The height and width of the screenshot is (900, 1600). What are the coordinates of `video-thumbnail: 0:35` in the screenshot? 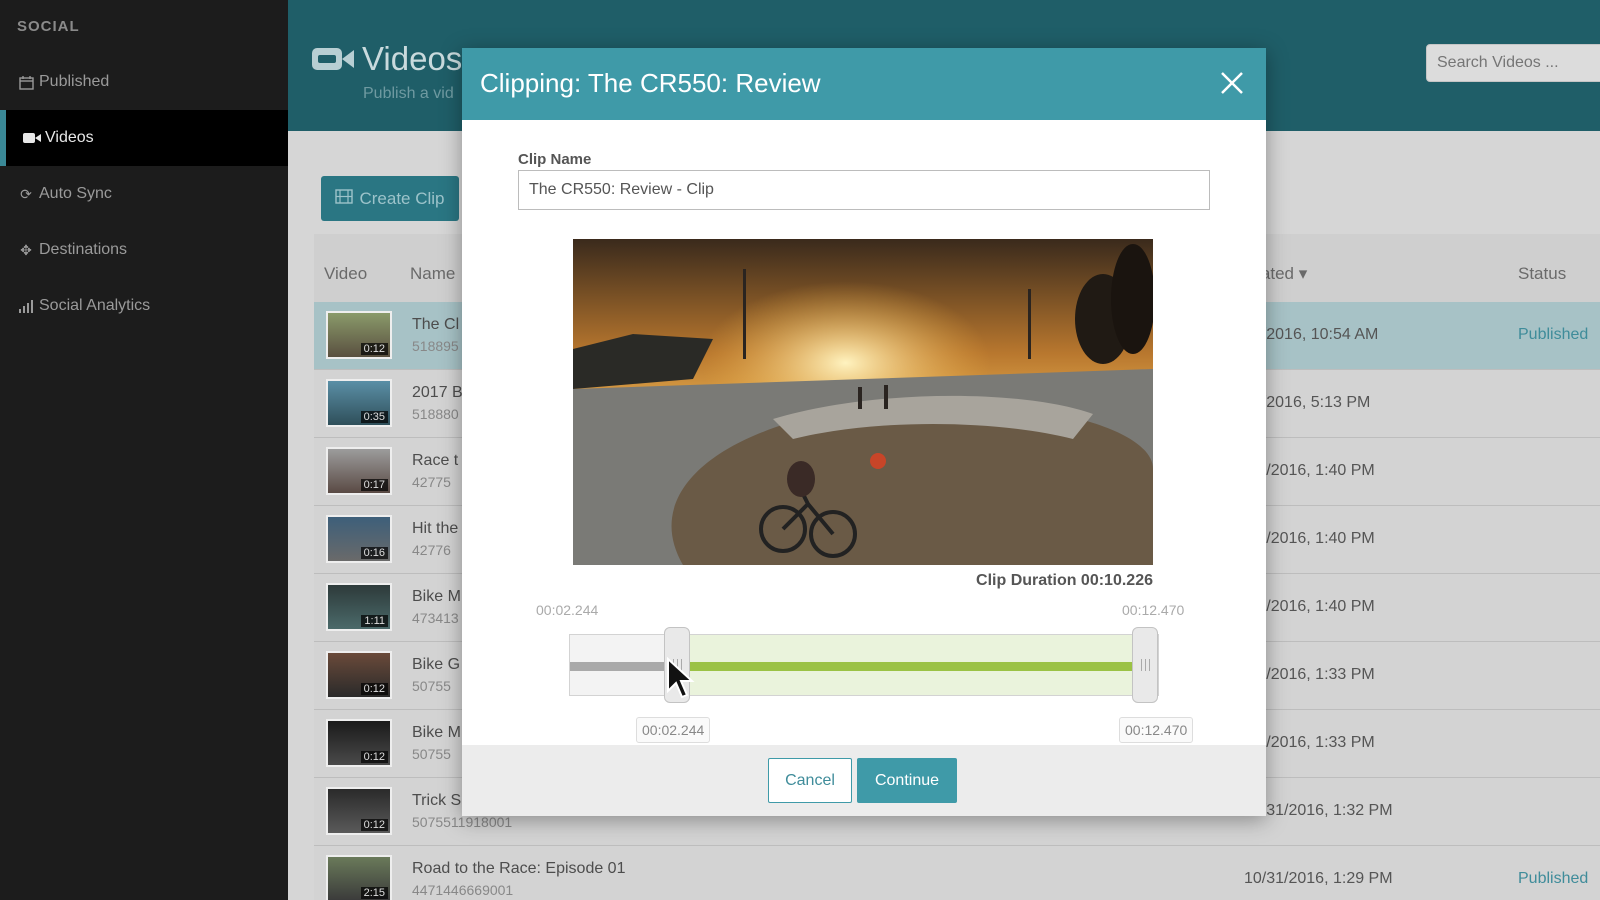 It's located at (359, 403).